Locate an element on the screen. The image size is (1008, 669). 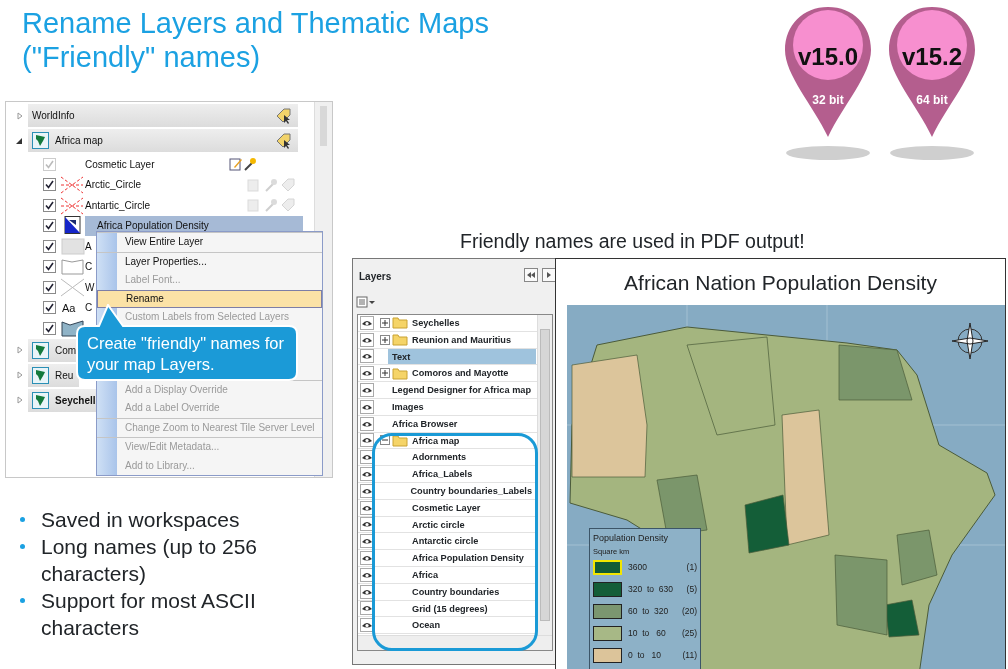
layer-label: W is located at coordinates (90, 287).